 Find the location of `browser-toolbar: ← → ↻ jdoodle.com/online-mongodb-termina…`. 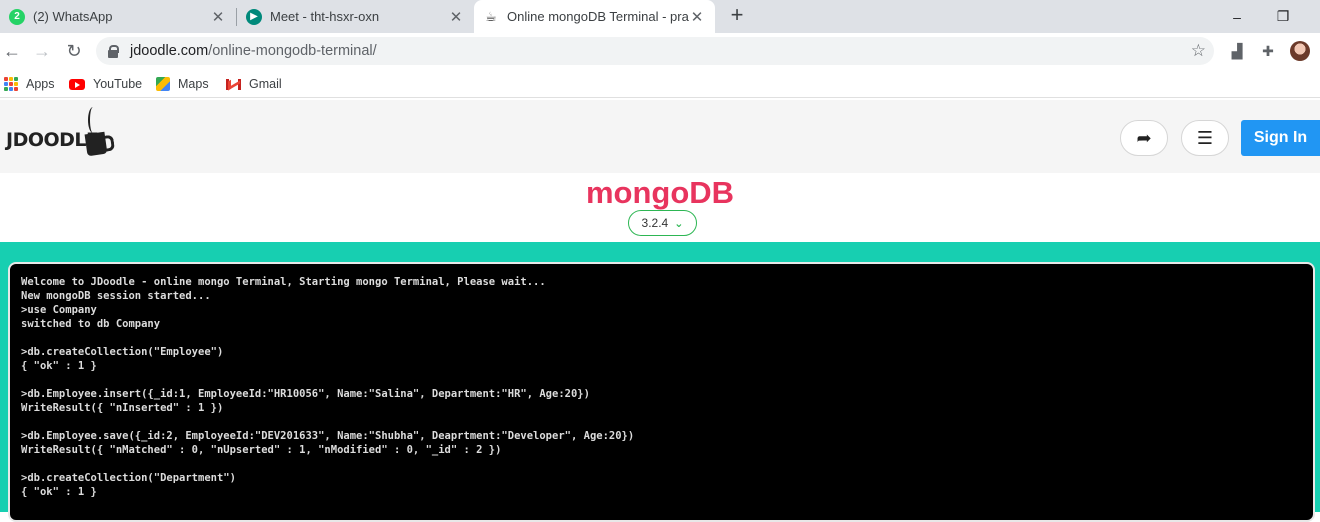

browser-toolbar: ← → ↻ jdoodle.com/online-mongodb-termina… is located at coordinates (660, 51).